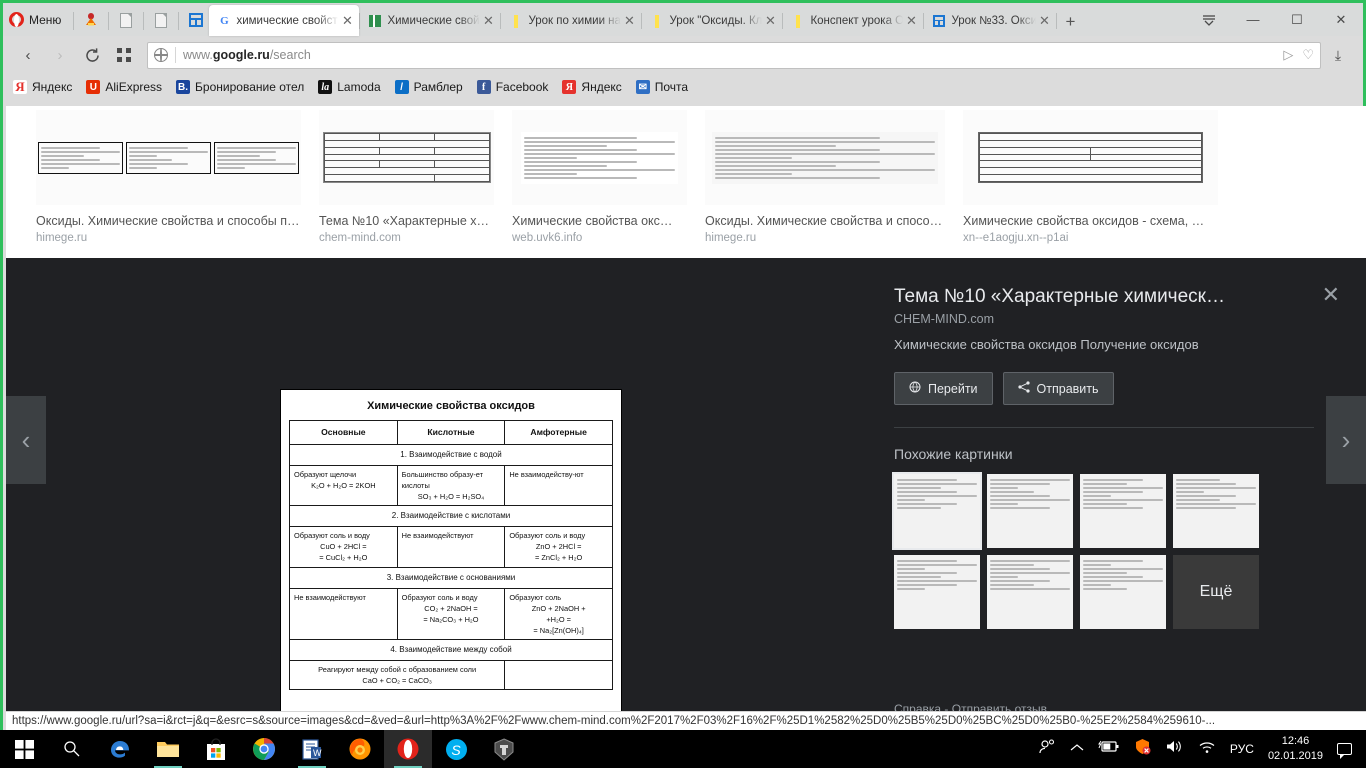  I want to click on bookmark-mail: ✉ Почта, so click(661, 87).